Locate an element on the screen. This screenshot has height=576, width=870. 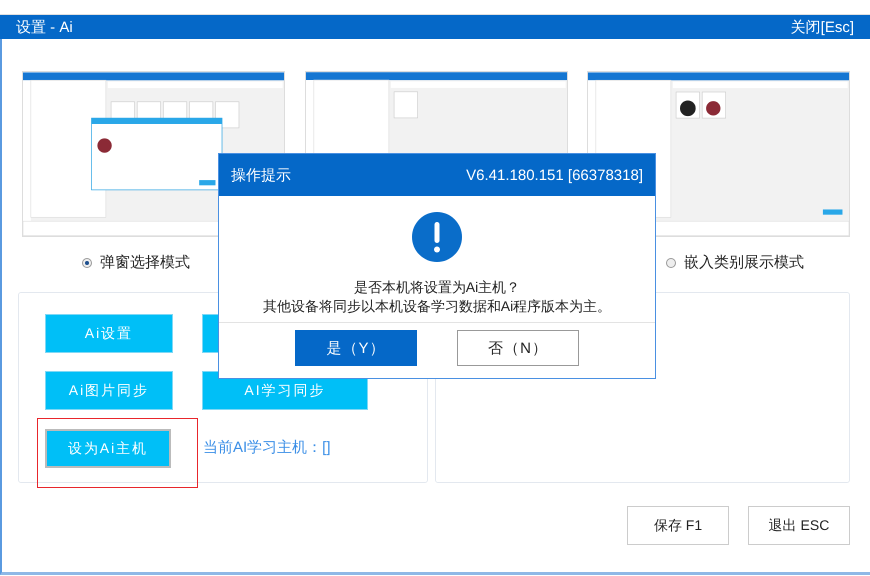
mode-label: 弹窗选择模式 is located at coordinates (145, 262).